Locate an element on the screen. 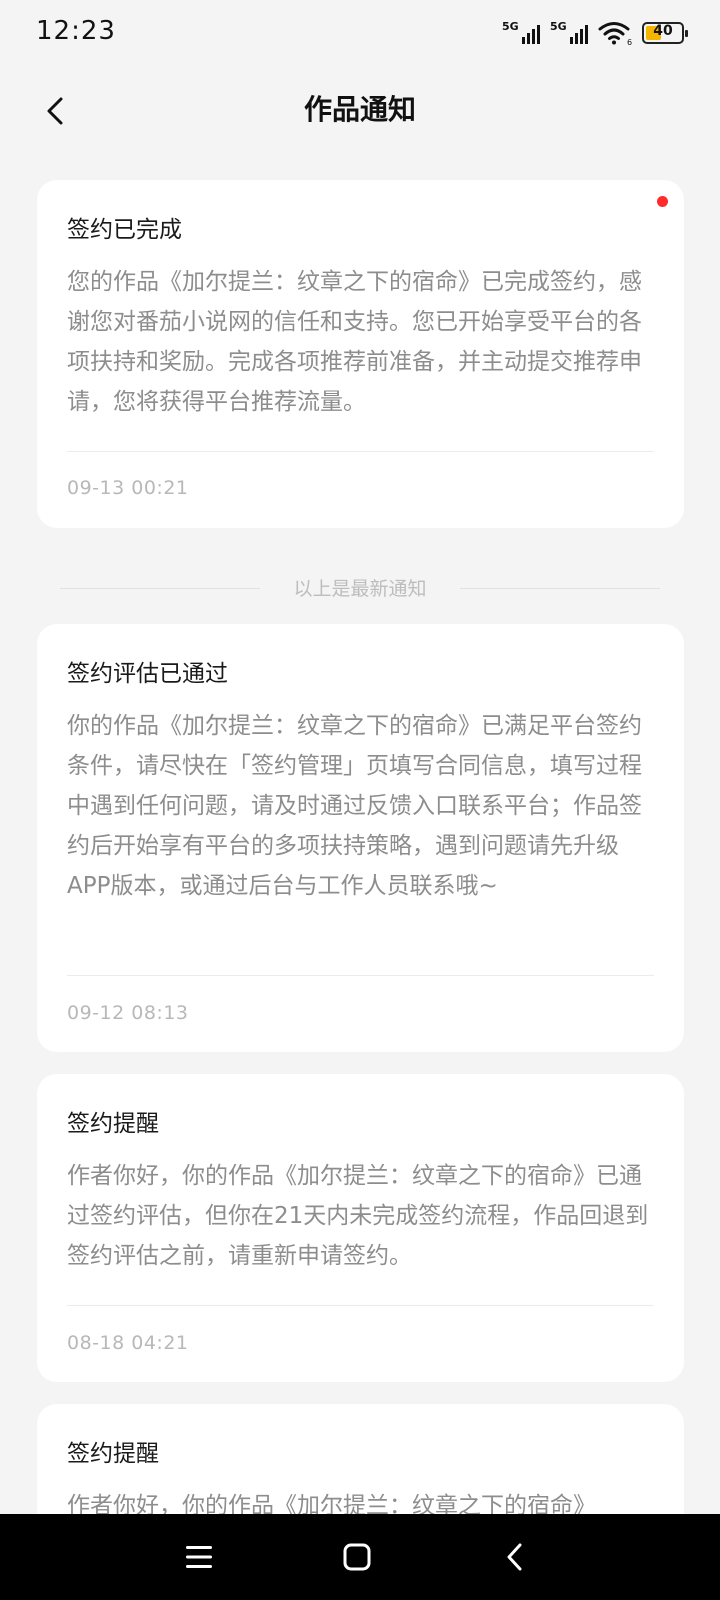 The height and width of the screenshot is (1600, 720). unread-dot is located at coordinates (662, 201).